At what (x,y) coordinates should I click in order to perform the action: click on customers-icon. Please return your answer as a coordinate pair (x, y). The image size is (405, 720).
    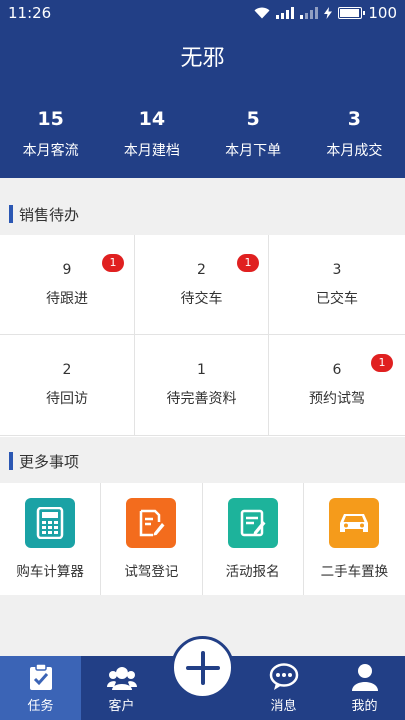
    Looking at the image, I should click on (121, 678).